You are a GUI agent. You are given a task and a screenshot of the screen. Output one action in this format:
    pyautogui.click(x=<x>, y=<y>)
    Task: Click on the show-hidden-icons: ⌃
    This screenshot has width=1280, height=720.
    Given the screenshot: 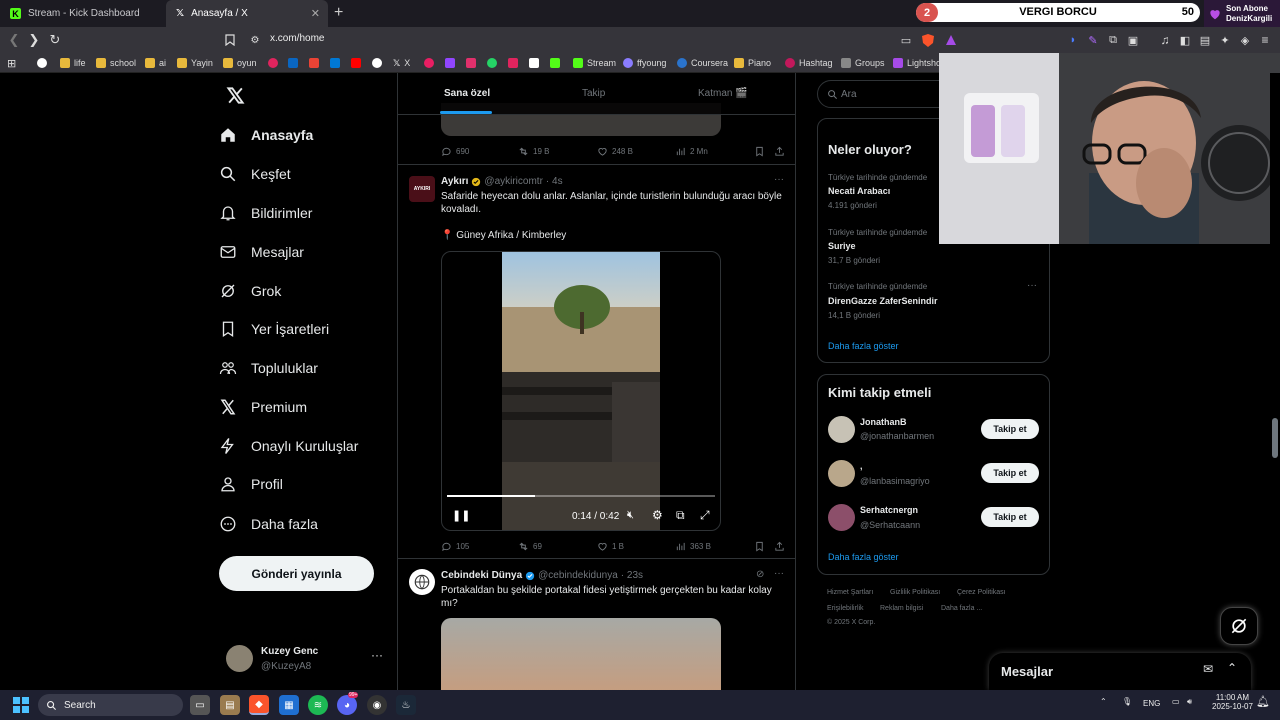 What is the action you would take?
    pyautogui.click(x=1103, y=701)
    